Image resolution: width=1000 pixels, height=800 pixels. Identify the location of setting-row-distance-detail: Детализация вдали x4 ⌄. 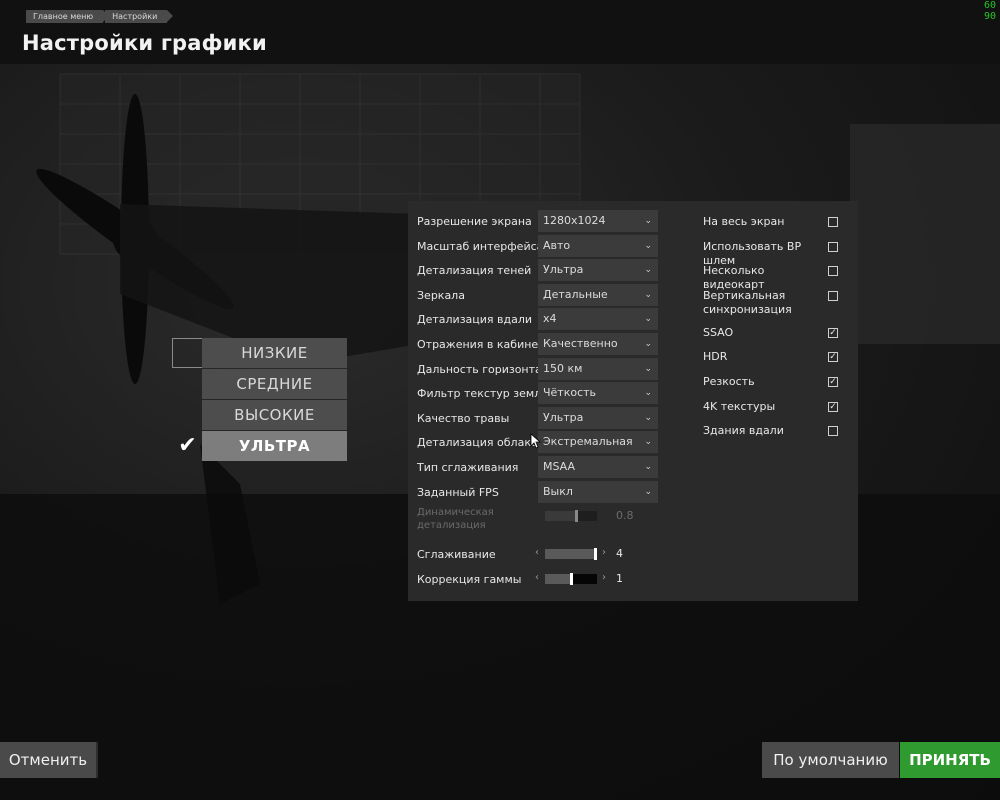
(539, 320).